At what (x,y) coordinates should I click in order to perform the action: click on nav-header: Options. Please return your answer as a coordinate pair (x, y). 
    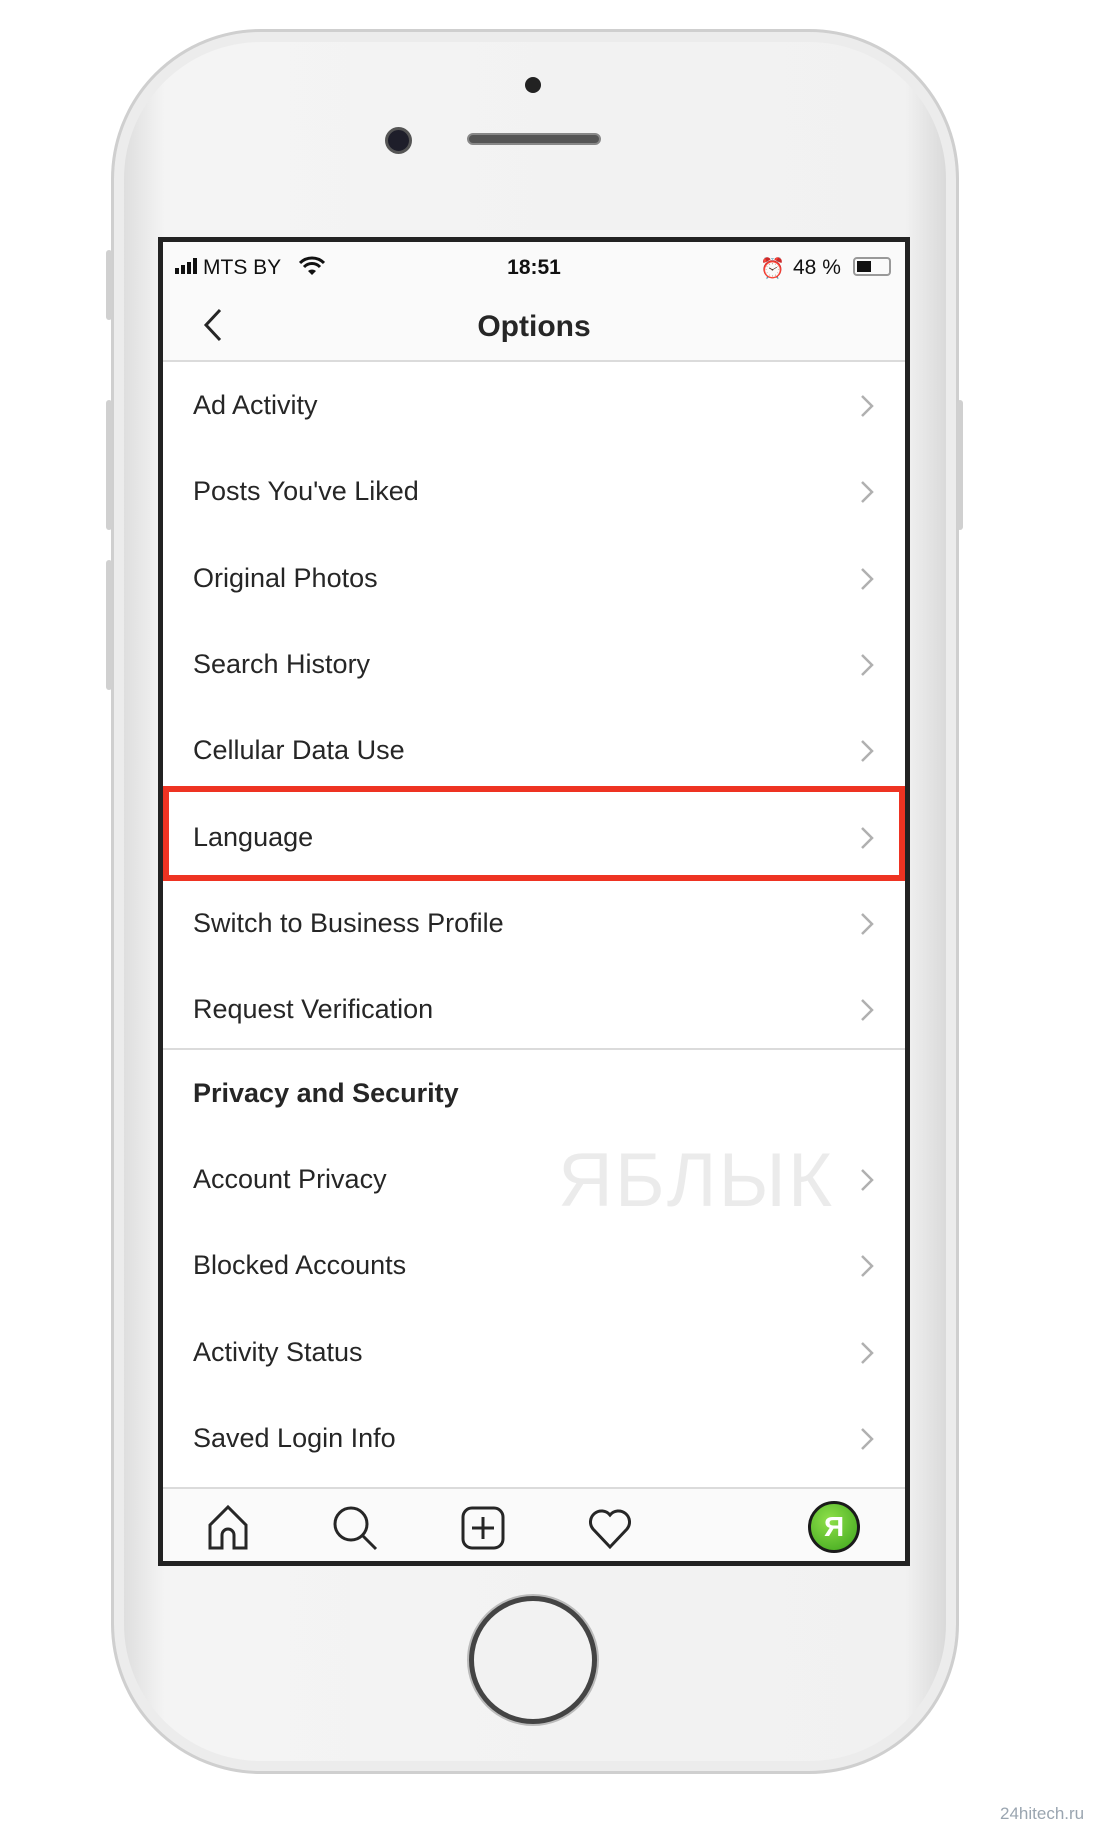
    Looking at the image, I should click on (534, 326).